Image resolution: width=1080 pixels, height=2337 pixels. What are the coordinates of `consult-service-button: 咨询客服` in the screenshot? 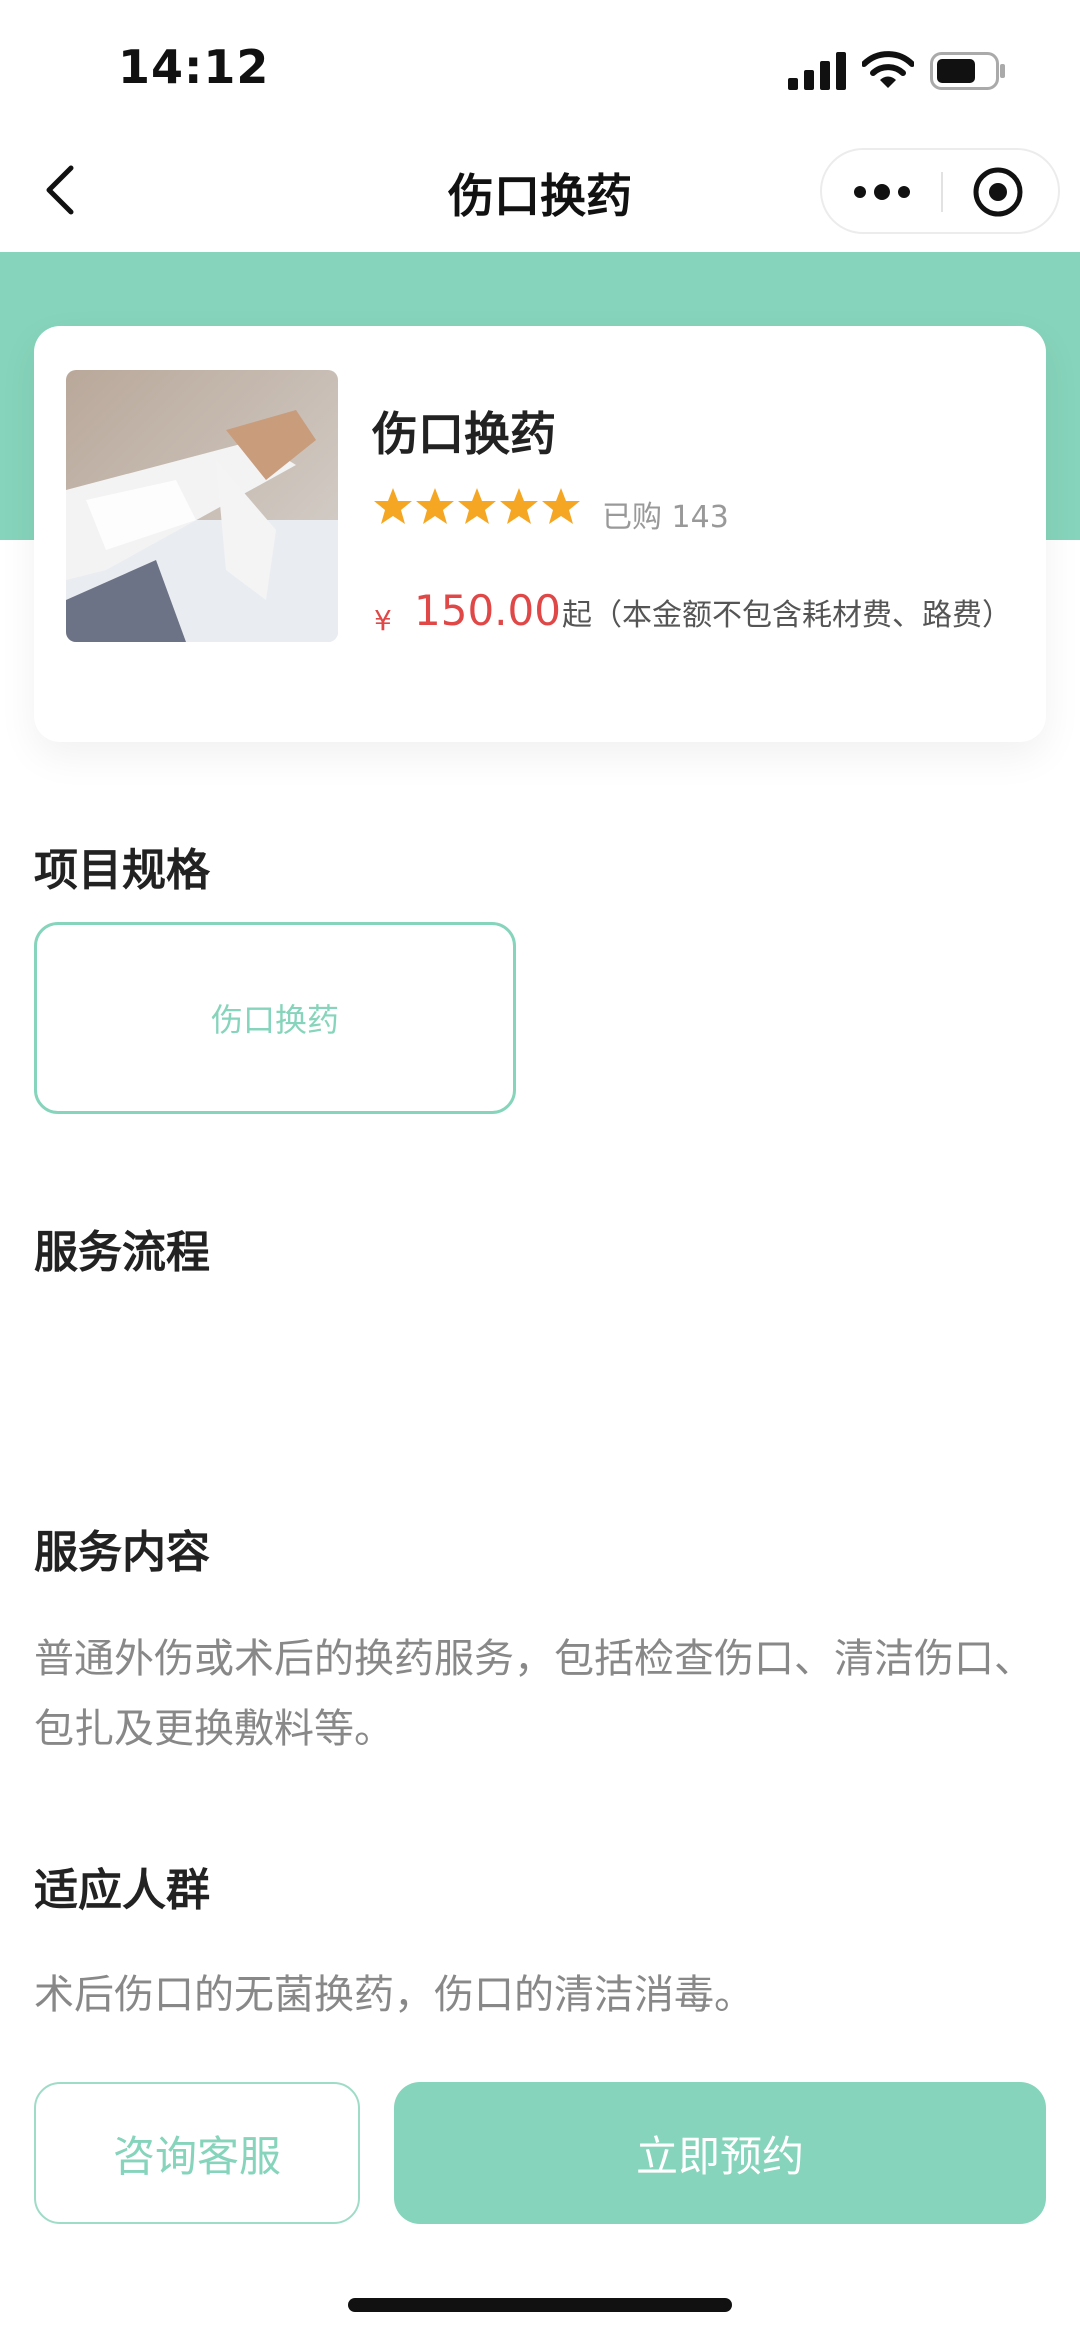 It's located at (197, 2153).